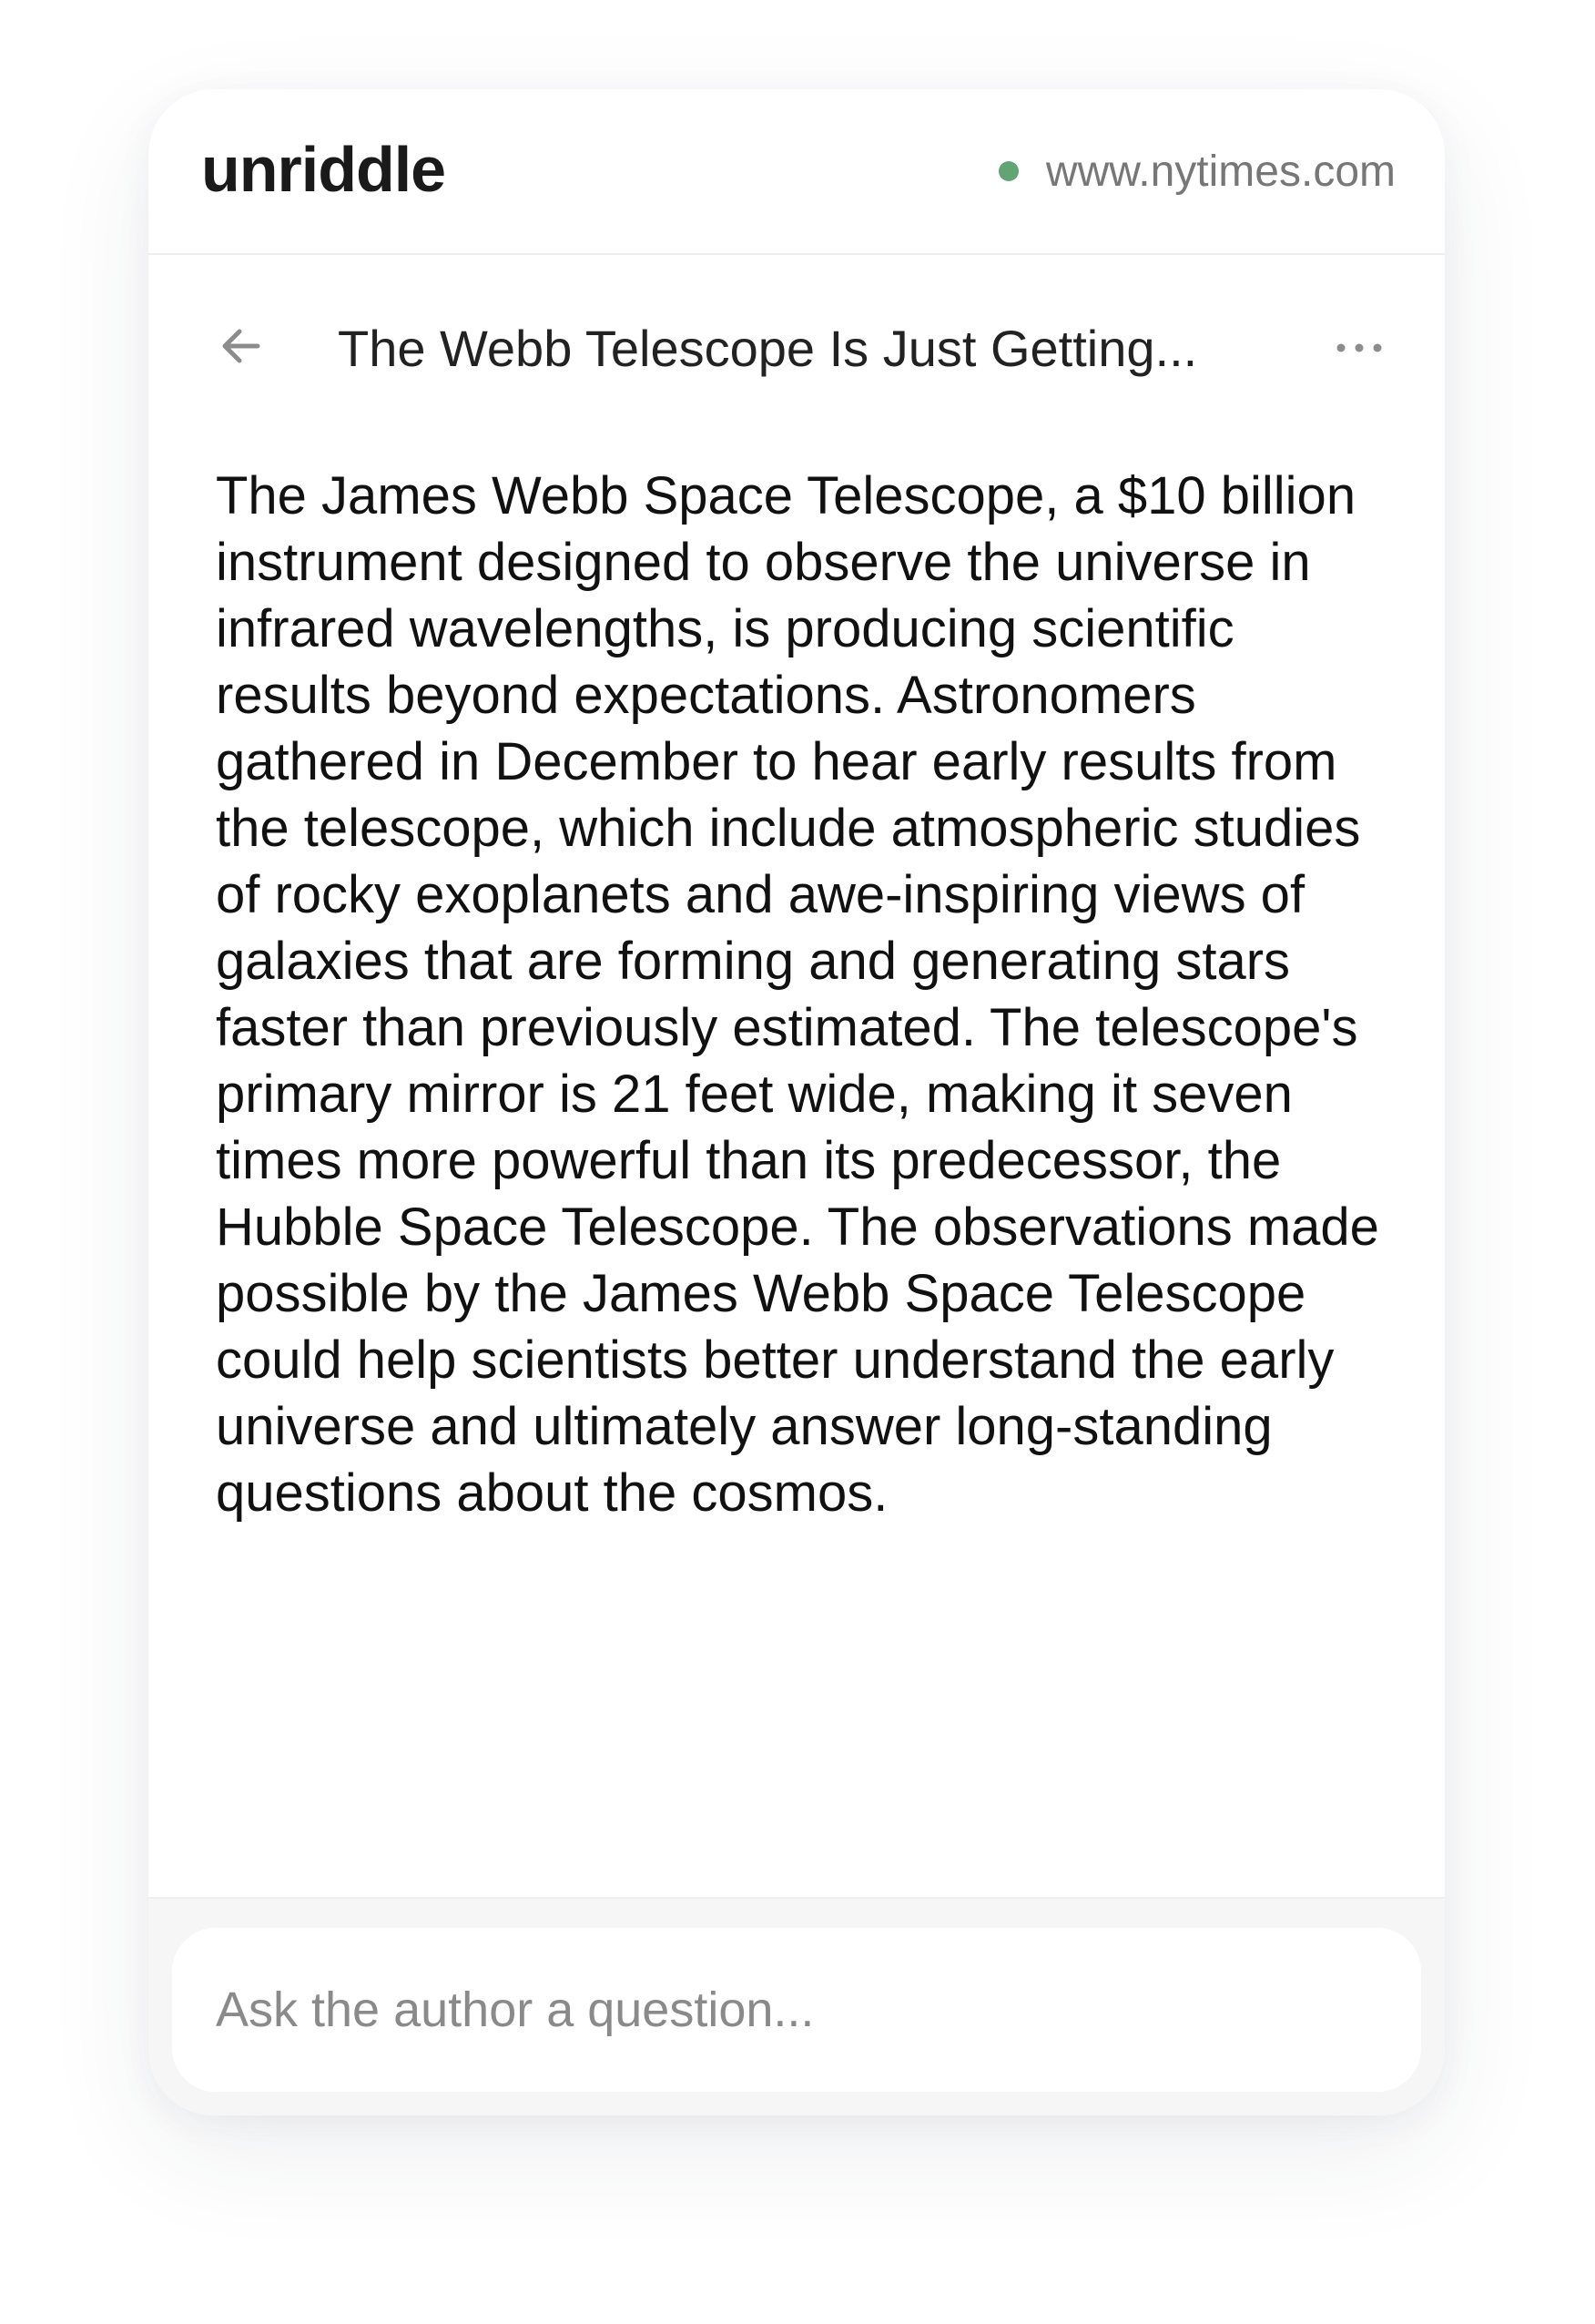 The image size is (1595, 2324). What do you see at coordinates (796, 2010) in the screenshot?
I see `ask-question-input` at bounding box center [796, 2010].